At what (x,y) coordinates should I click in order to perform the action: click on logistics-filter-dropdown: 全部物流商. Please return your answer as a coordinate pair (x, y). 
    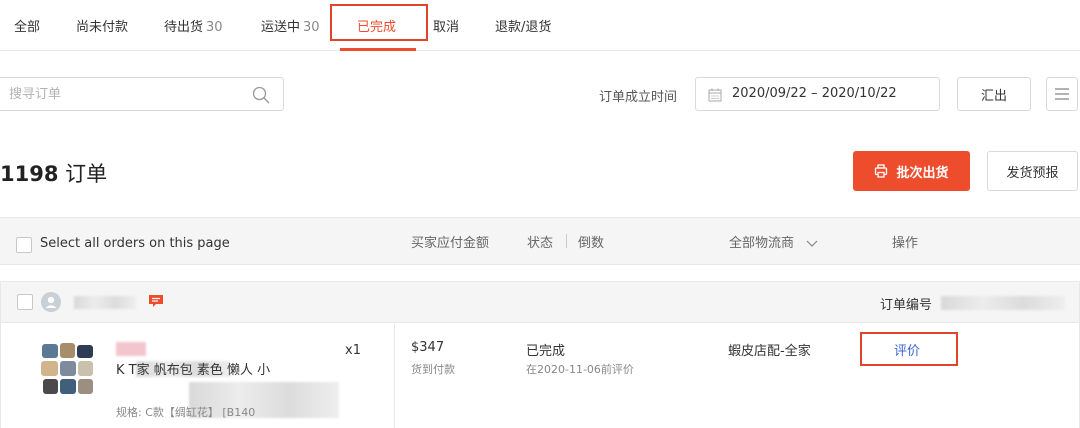
    Looking at the image, I should click on (773, 241).